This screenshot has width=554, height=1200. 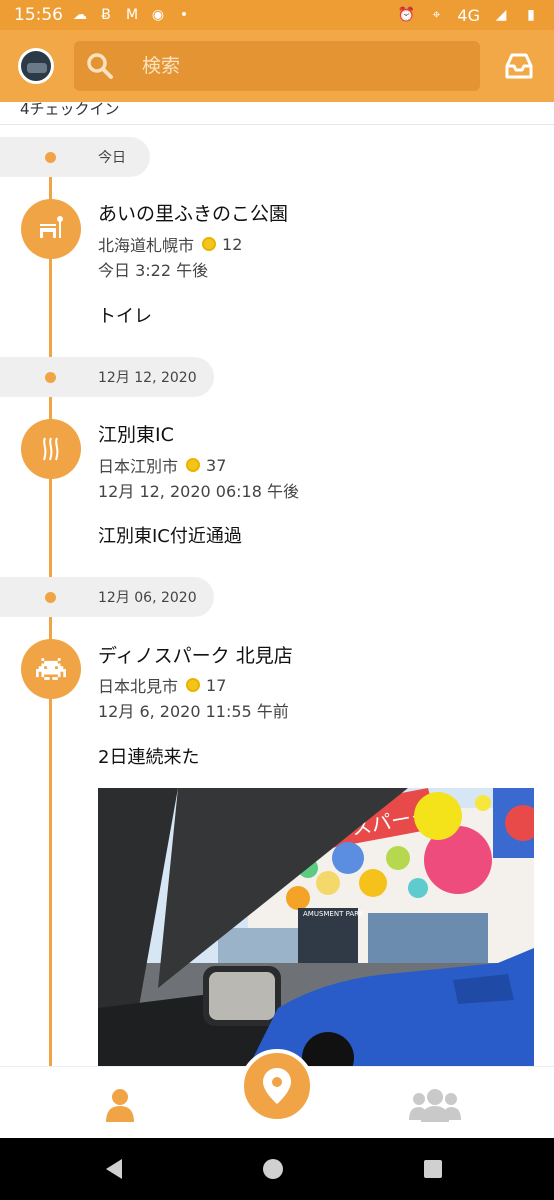 What do you see at coordinates (501, 15) in the screenshot?
I see `signal-icon: ◢` at bounding box center [501, 15].